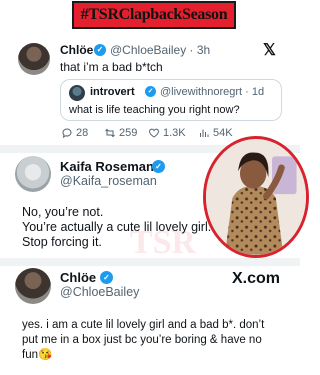  I want to click on person-photo-icon, so click(256, 197).